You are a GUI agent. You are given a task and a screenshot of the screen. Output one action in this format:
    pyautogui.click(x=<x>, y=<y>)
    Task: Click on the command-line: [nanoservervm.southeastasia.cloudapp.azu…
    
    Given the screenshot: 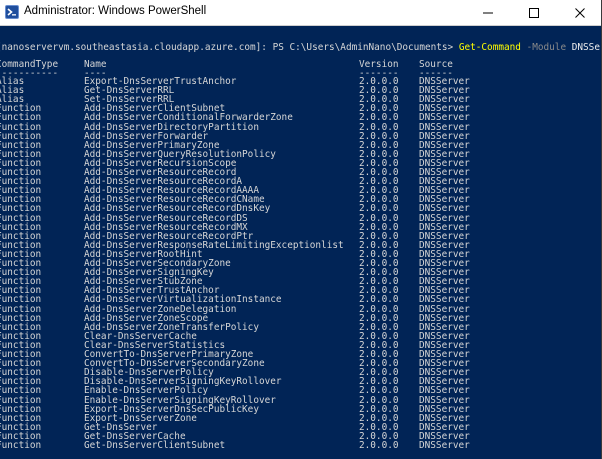 What is the action you would take?
    pyautogui.click(x=301, y=47)
    